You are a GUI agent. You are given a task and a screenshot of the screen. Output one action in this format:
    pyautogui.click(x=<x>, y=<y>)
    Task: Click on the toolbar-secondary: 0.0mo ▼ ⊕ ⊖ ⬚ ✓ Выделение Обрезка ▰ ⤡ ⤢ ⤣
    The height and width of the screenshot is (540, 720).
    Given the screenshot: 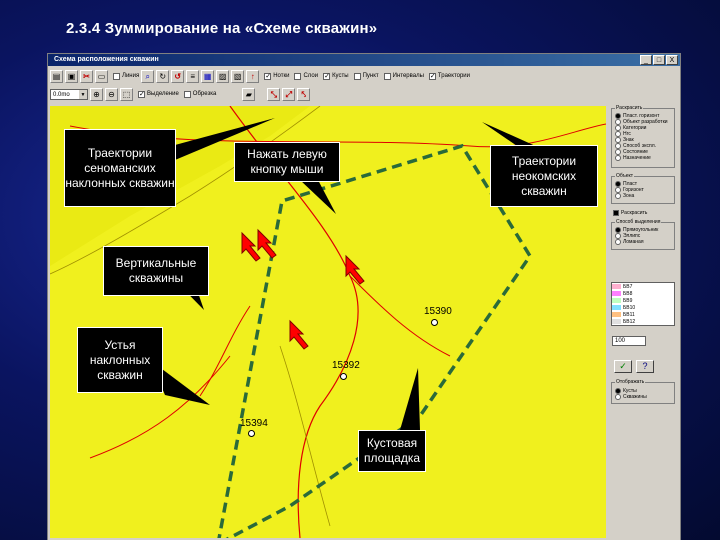 What is the action you would take?
    pyautogui.click(x=180, y=94)
    